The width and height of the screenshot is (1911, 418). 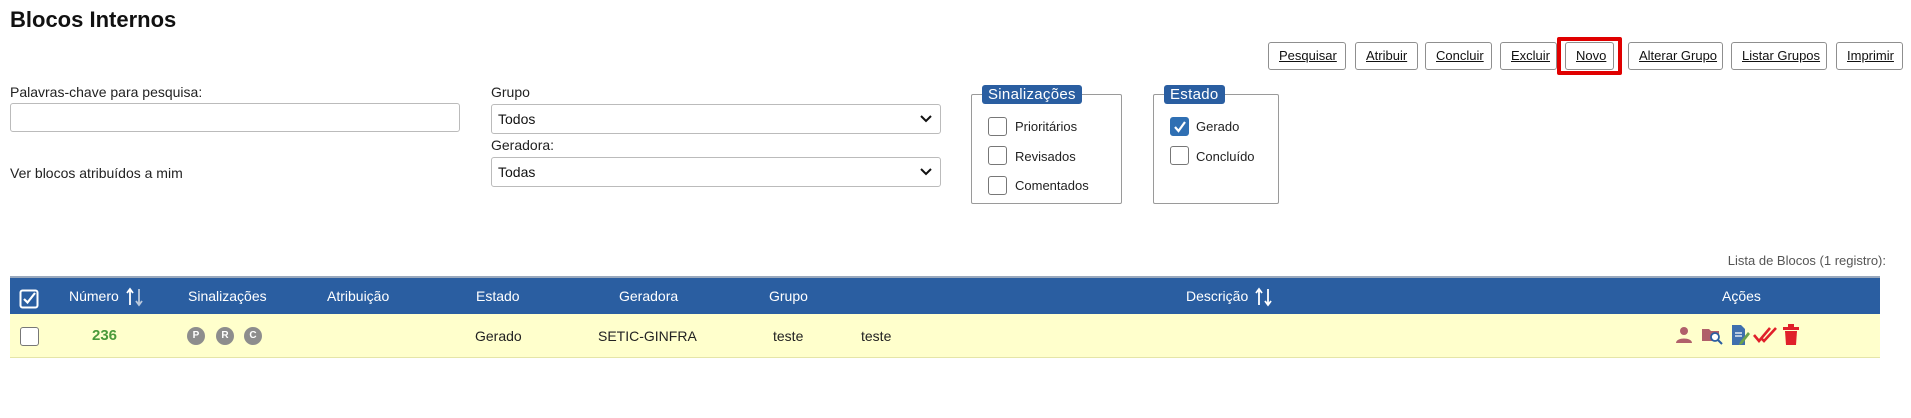 I want to click on row-descricao: teste, so click(x=876, y=336).